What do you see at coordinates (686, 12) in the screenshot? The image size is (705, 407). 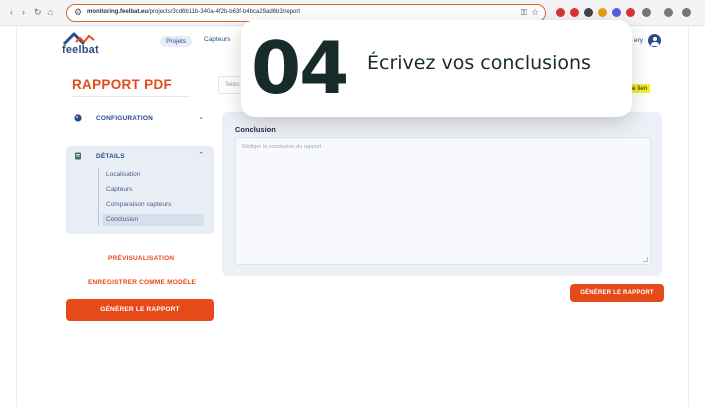 I see `download-icon` at bounding box center [686, 12].